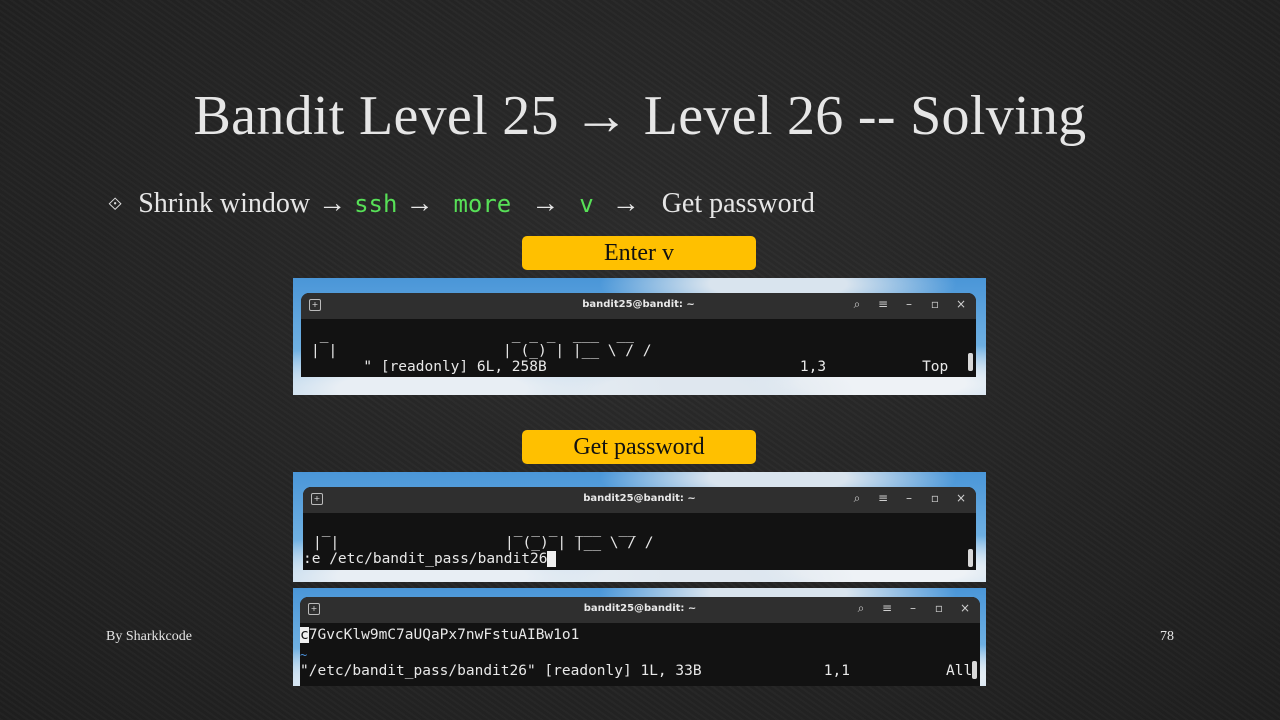  What do you see at coordinates (586, 204) in the screenshot?
I see `step-v: v` at bounding box center [586, 204].